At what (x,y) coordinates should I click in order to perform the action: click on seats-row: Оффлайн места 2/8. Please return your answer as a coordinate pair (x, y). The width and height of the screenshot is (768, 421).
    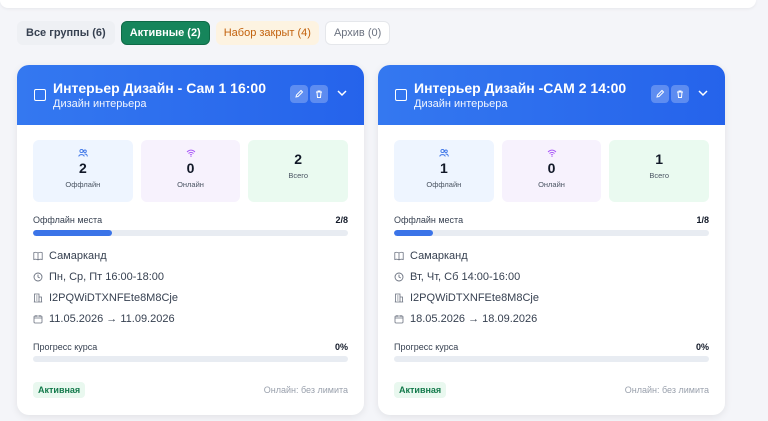
    Looking at the image, I should click on (190, 220).